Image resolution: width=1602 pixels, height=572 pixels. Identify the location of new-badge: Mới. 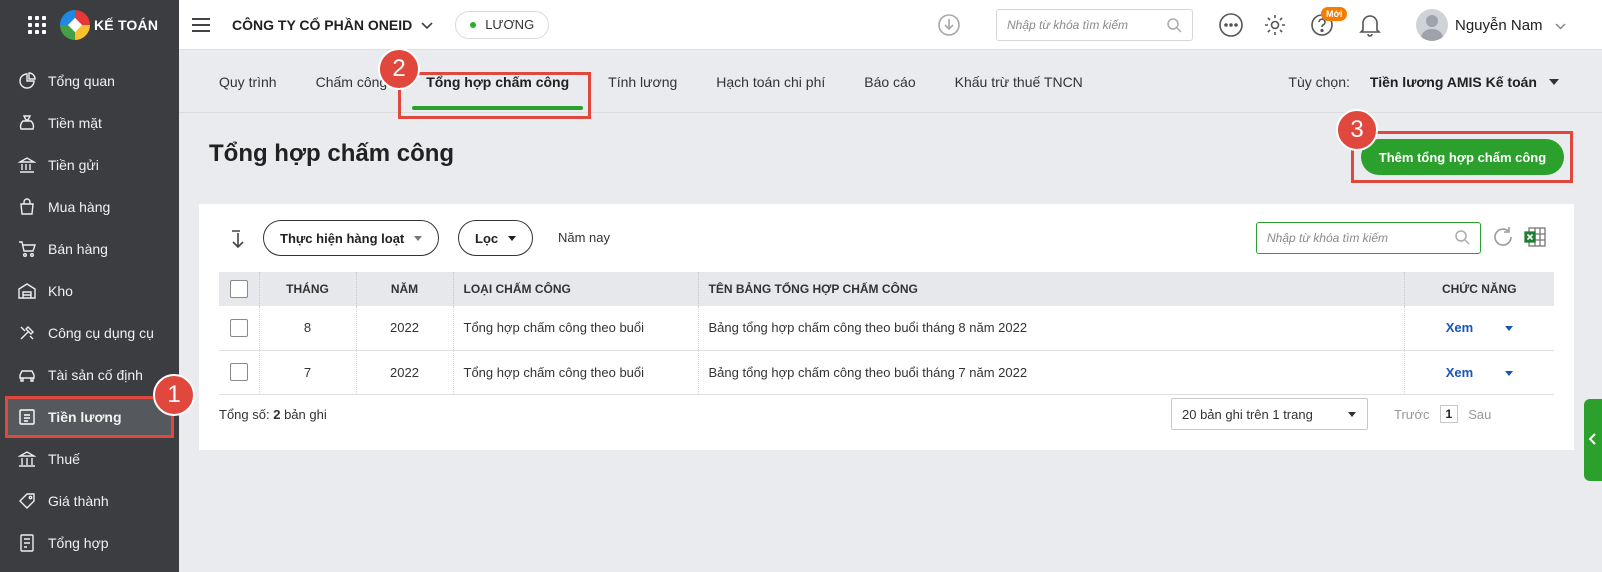
(1334, 14).